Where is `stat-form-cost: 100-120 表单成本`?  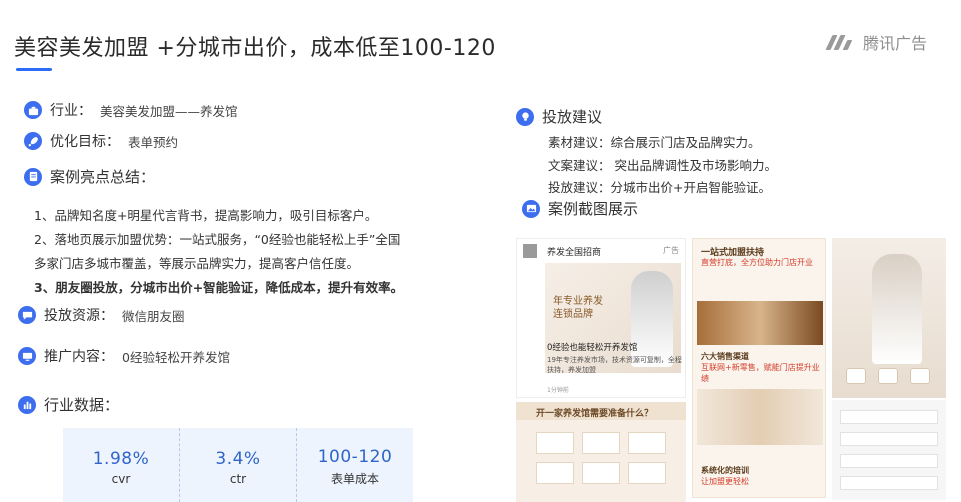 stat-form-cost: 100-120 表单成本 is located at coordinates (355, 465).